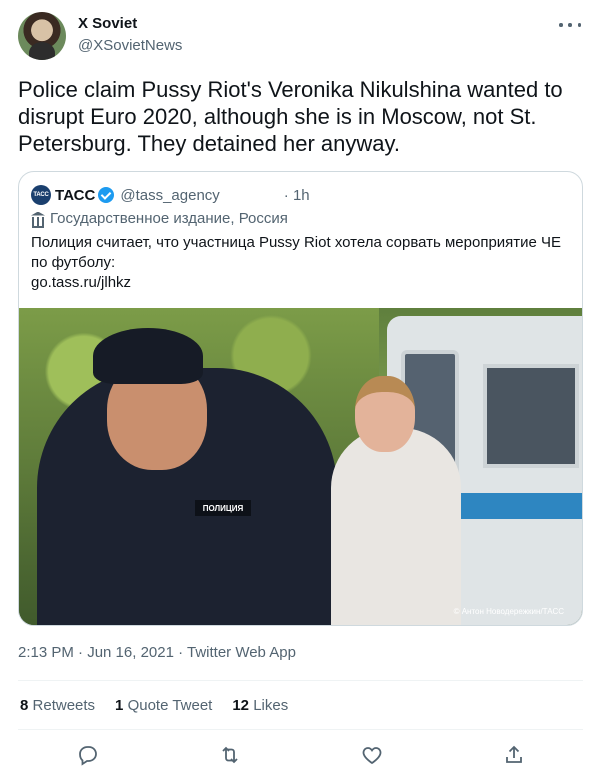 Image resolution: width=599 pixels, height=780 pixels. Describe the element at coordinates (41, 195) in the screenshot. I see `tass-logo: ТАСС` at that location.